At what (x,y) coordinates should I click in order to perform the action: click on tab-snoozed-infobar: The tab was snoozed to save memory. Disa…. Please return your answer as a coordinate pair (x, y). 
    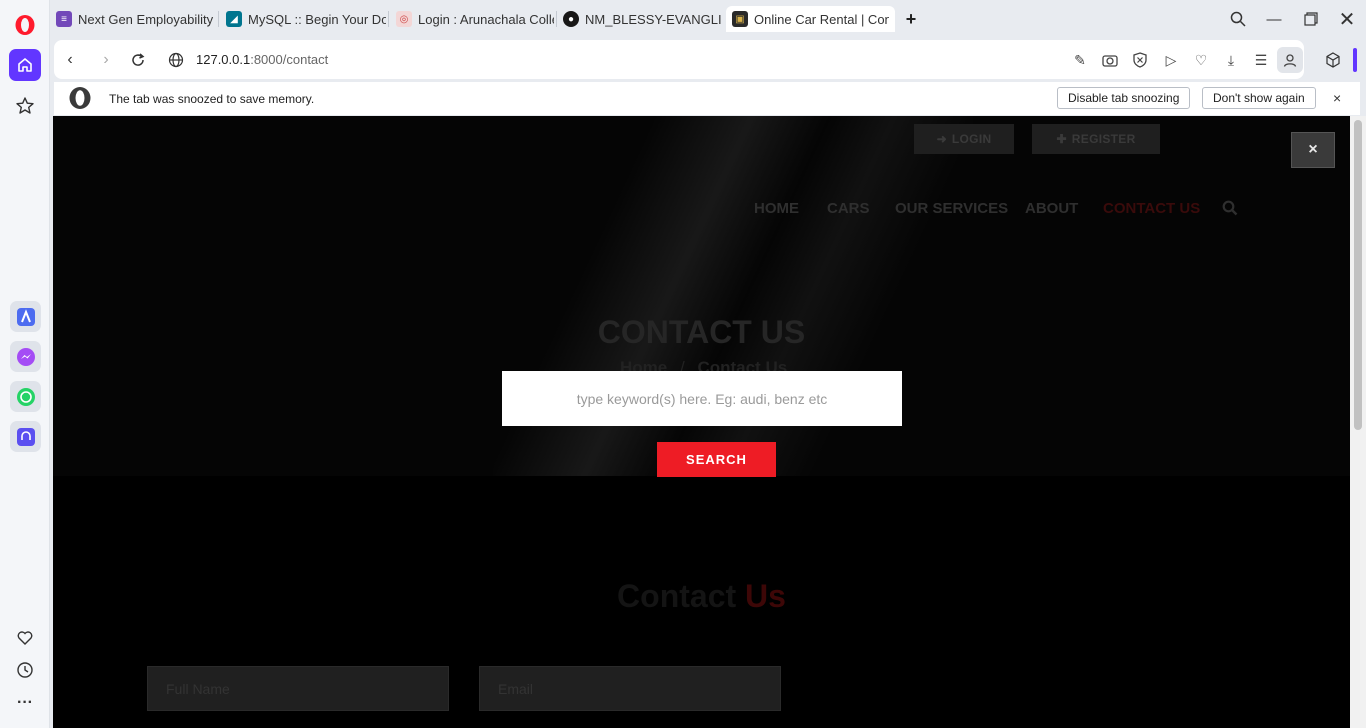
    Looking at the image, I should click on (707, 98).